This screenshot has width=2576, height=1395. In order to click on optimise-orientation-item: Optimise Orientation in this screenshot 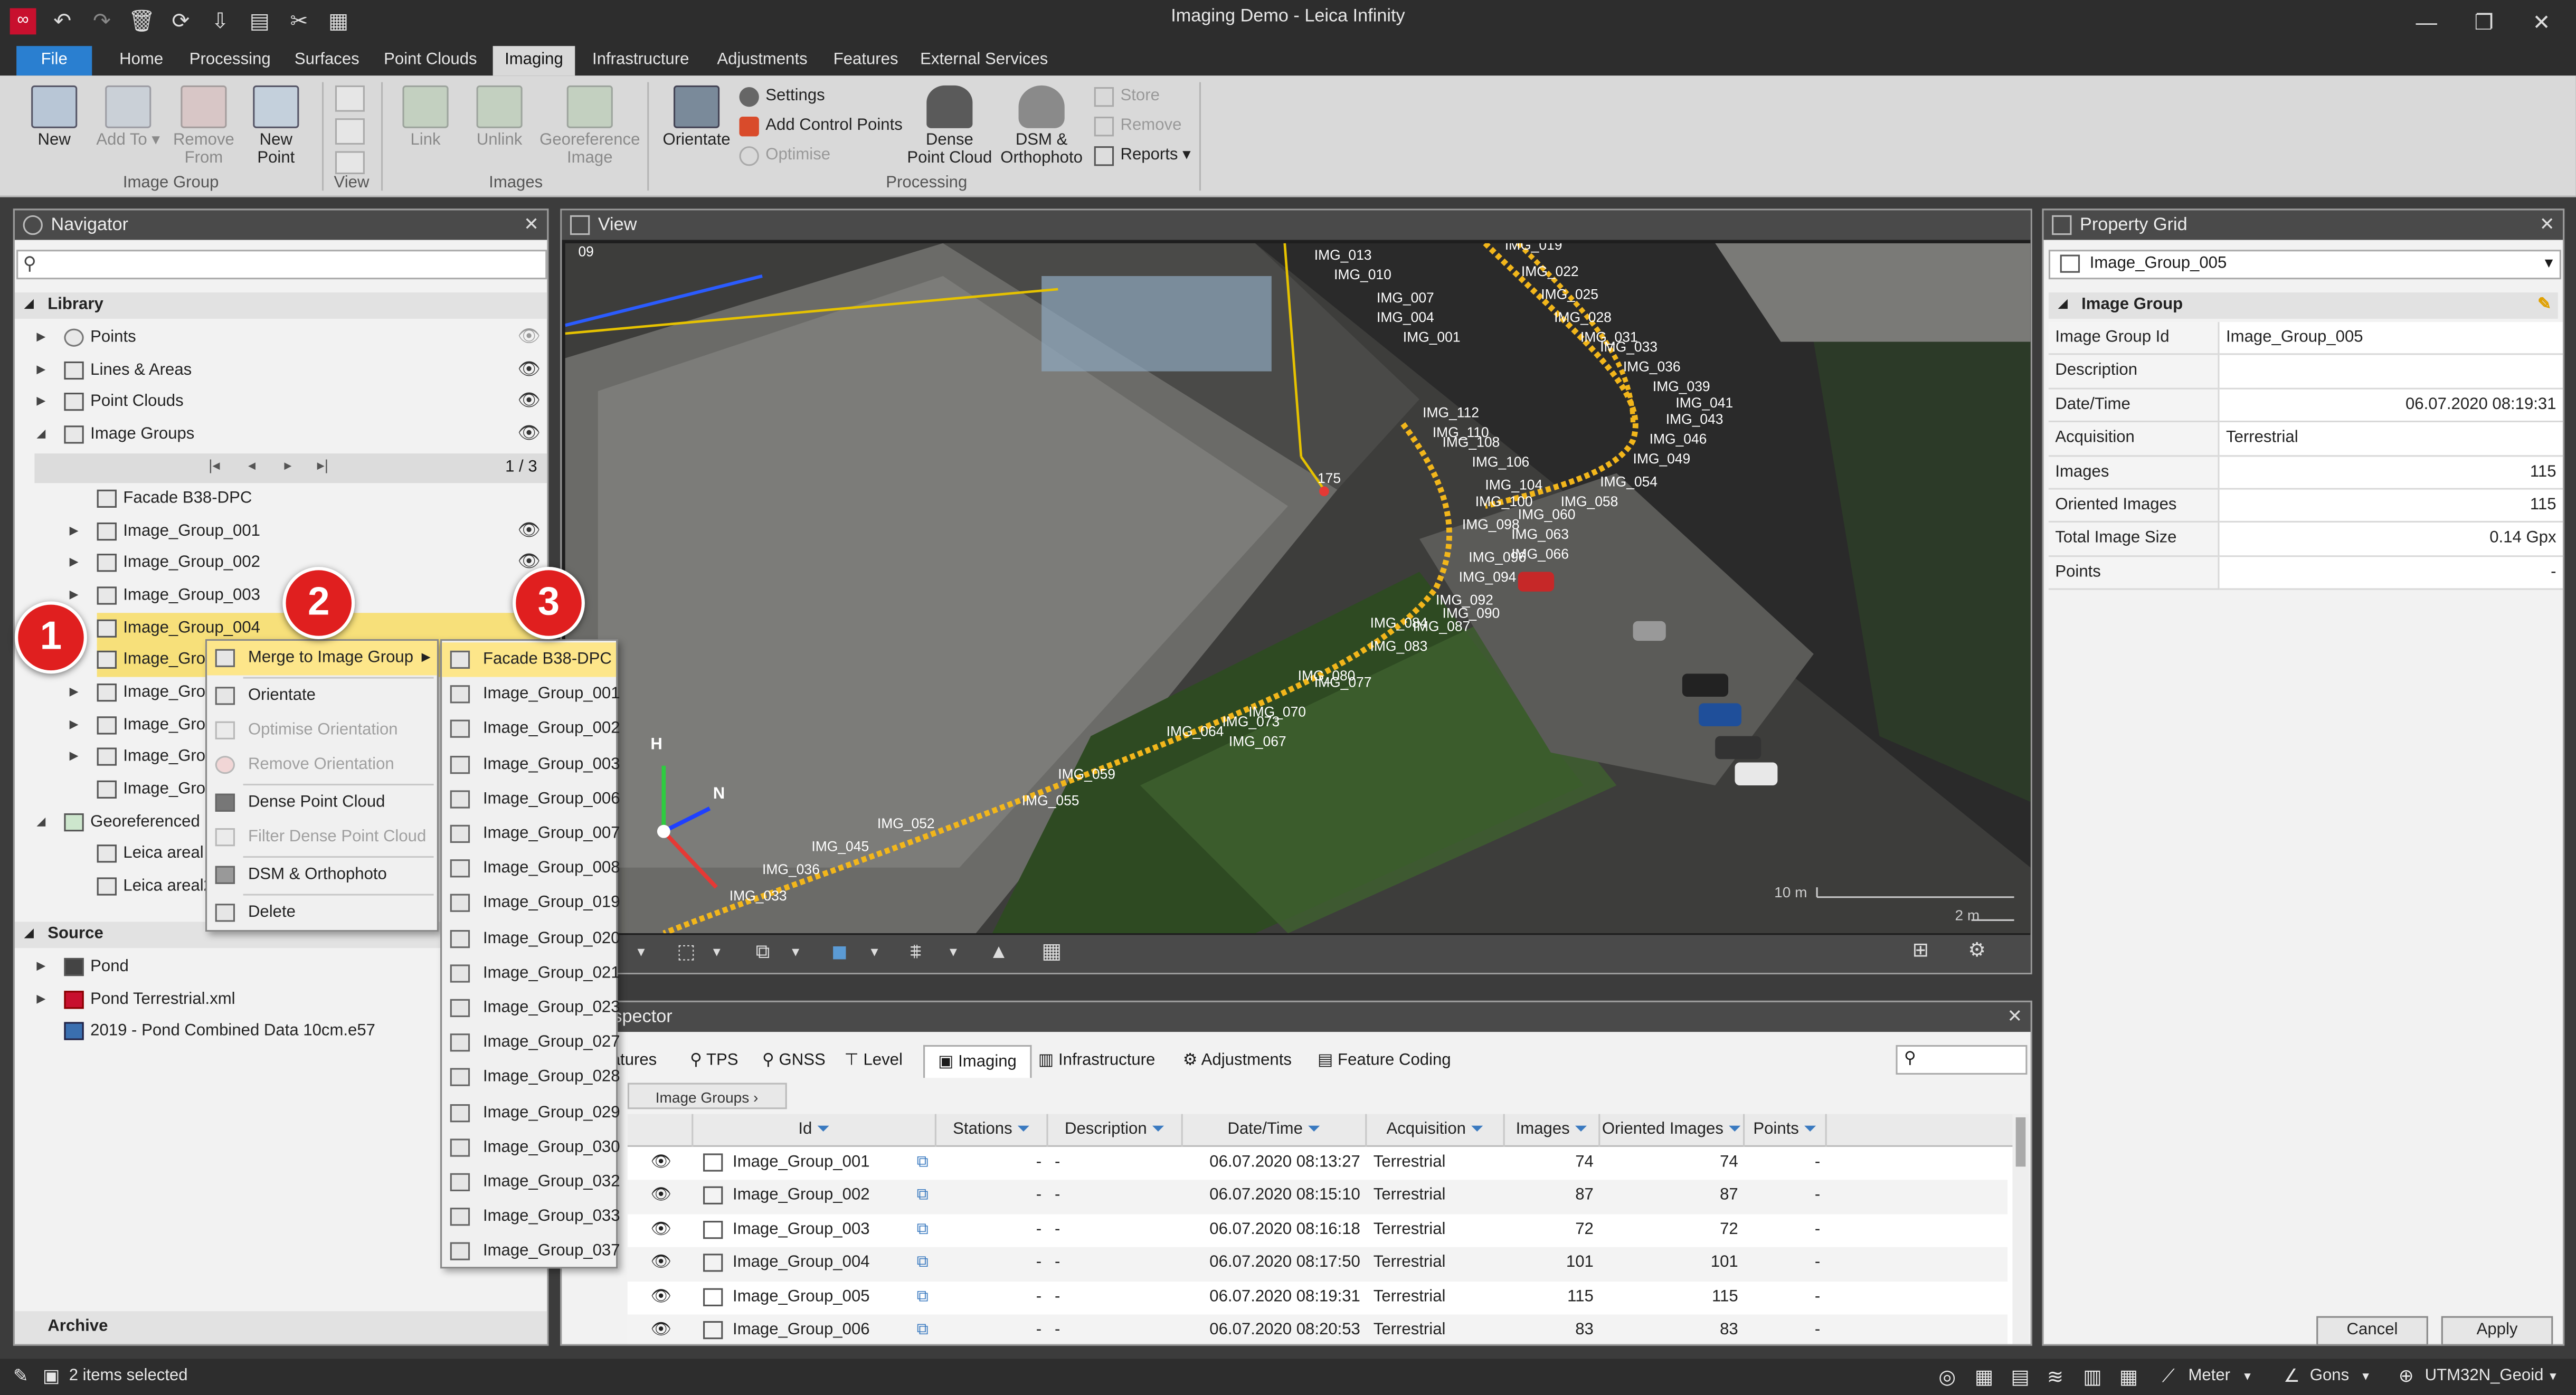, I will do `click(322, 730)`.